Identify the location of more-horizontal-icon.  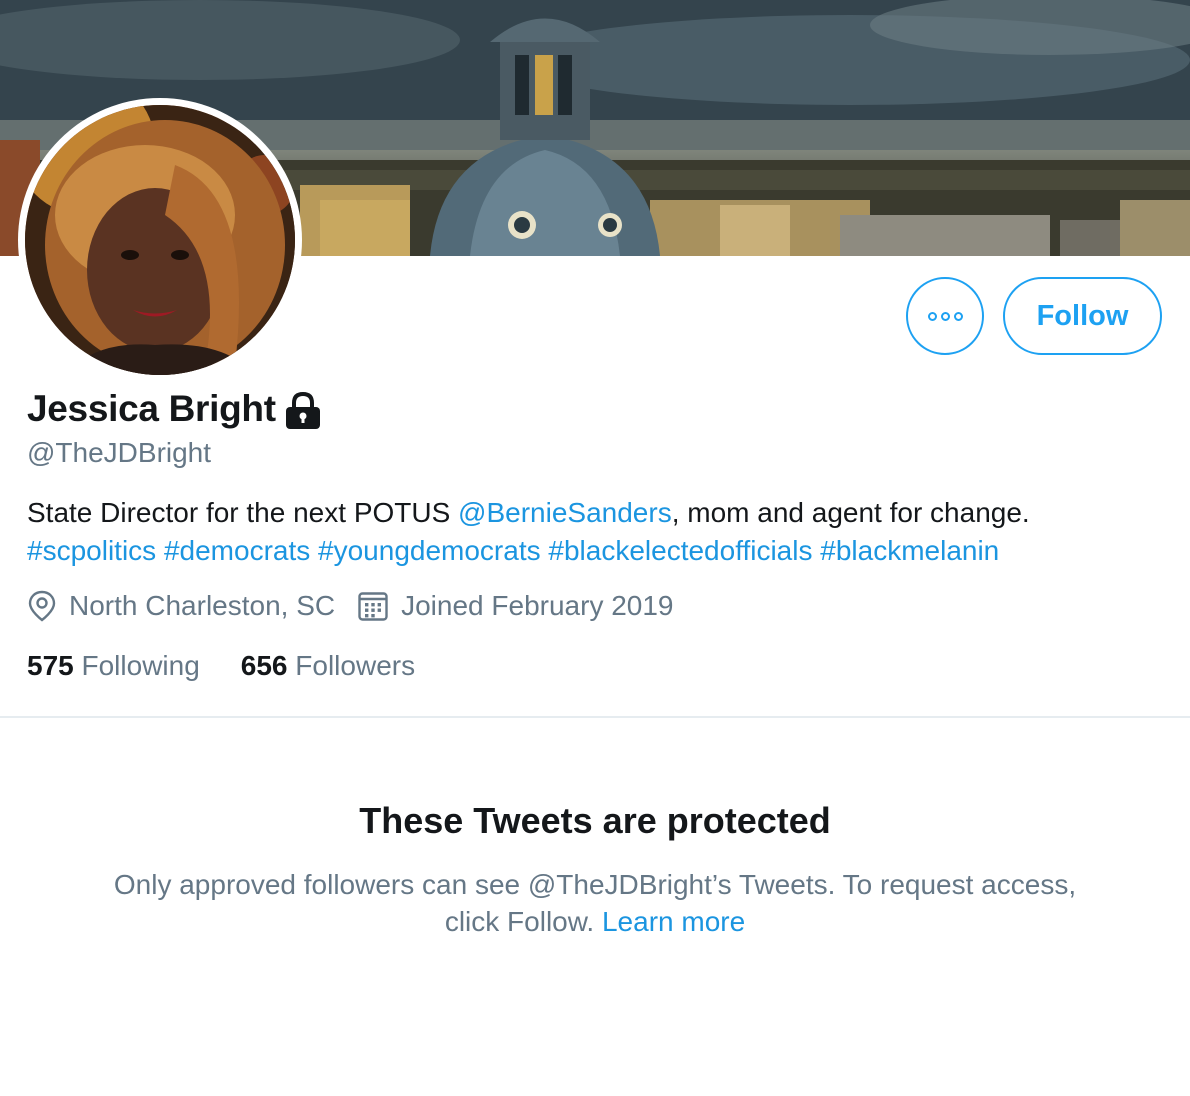
(945, 316).